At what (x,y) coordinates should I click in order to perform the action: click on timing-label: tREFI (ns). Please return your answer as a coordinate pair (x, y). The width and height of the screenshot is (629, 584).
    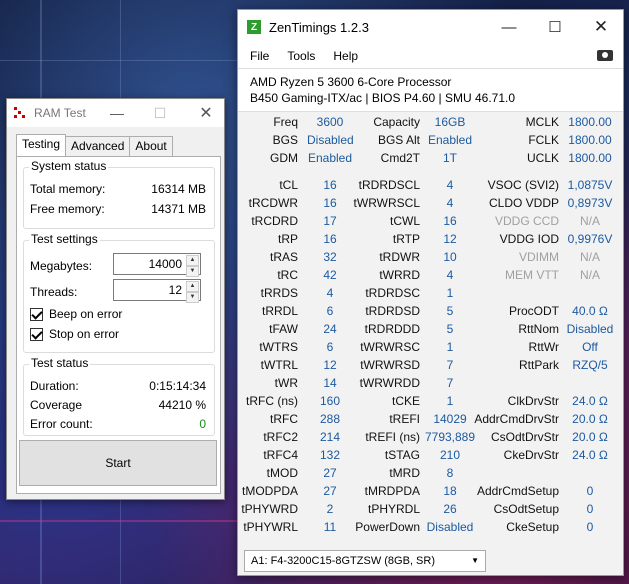
    Looking at the image, I should click on (392, 437).